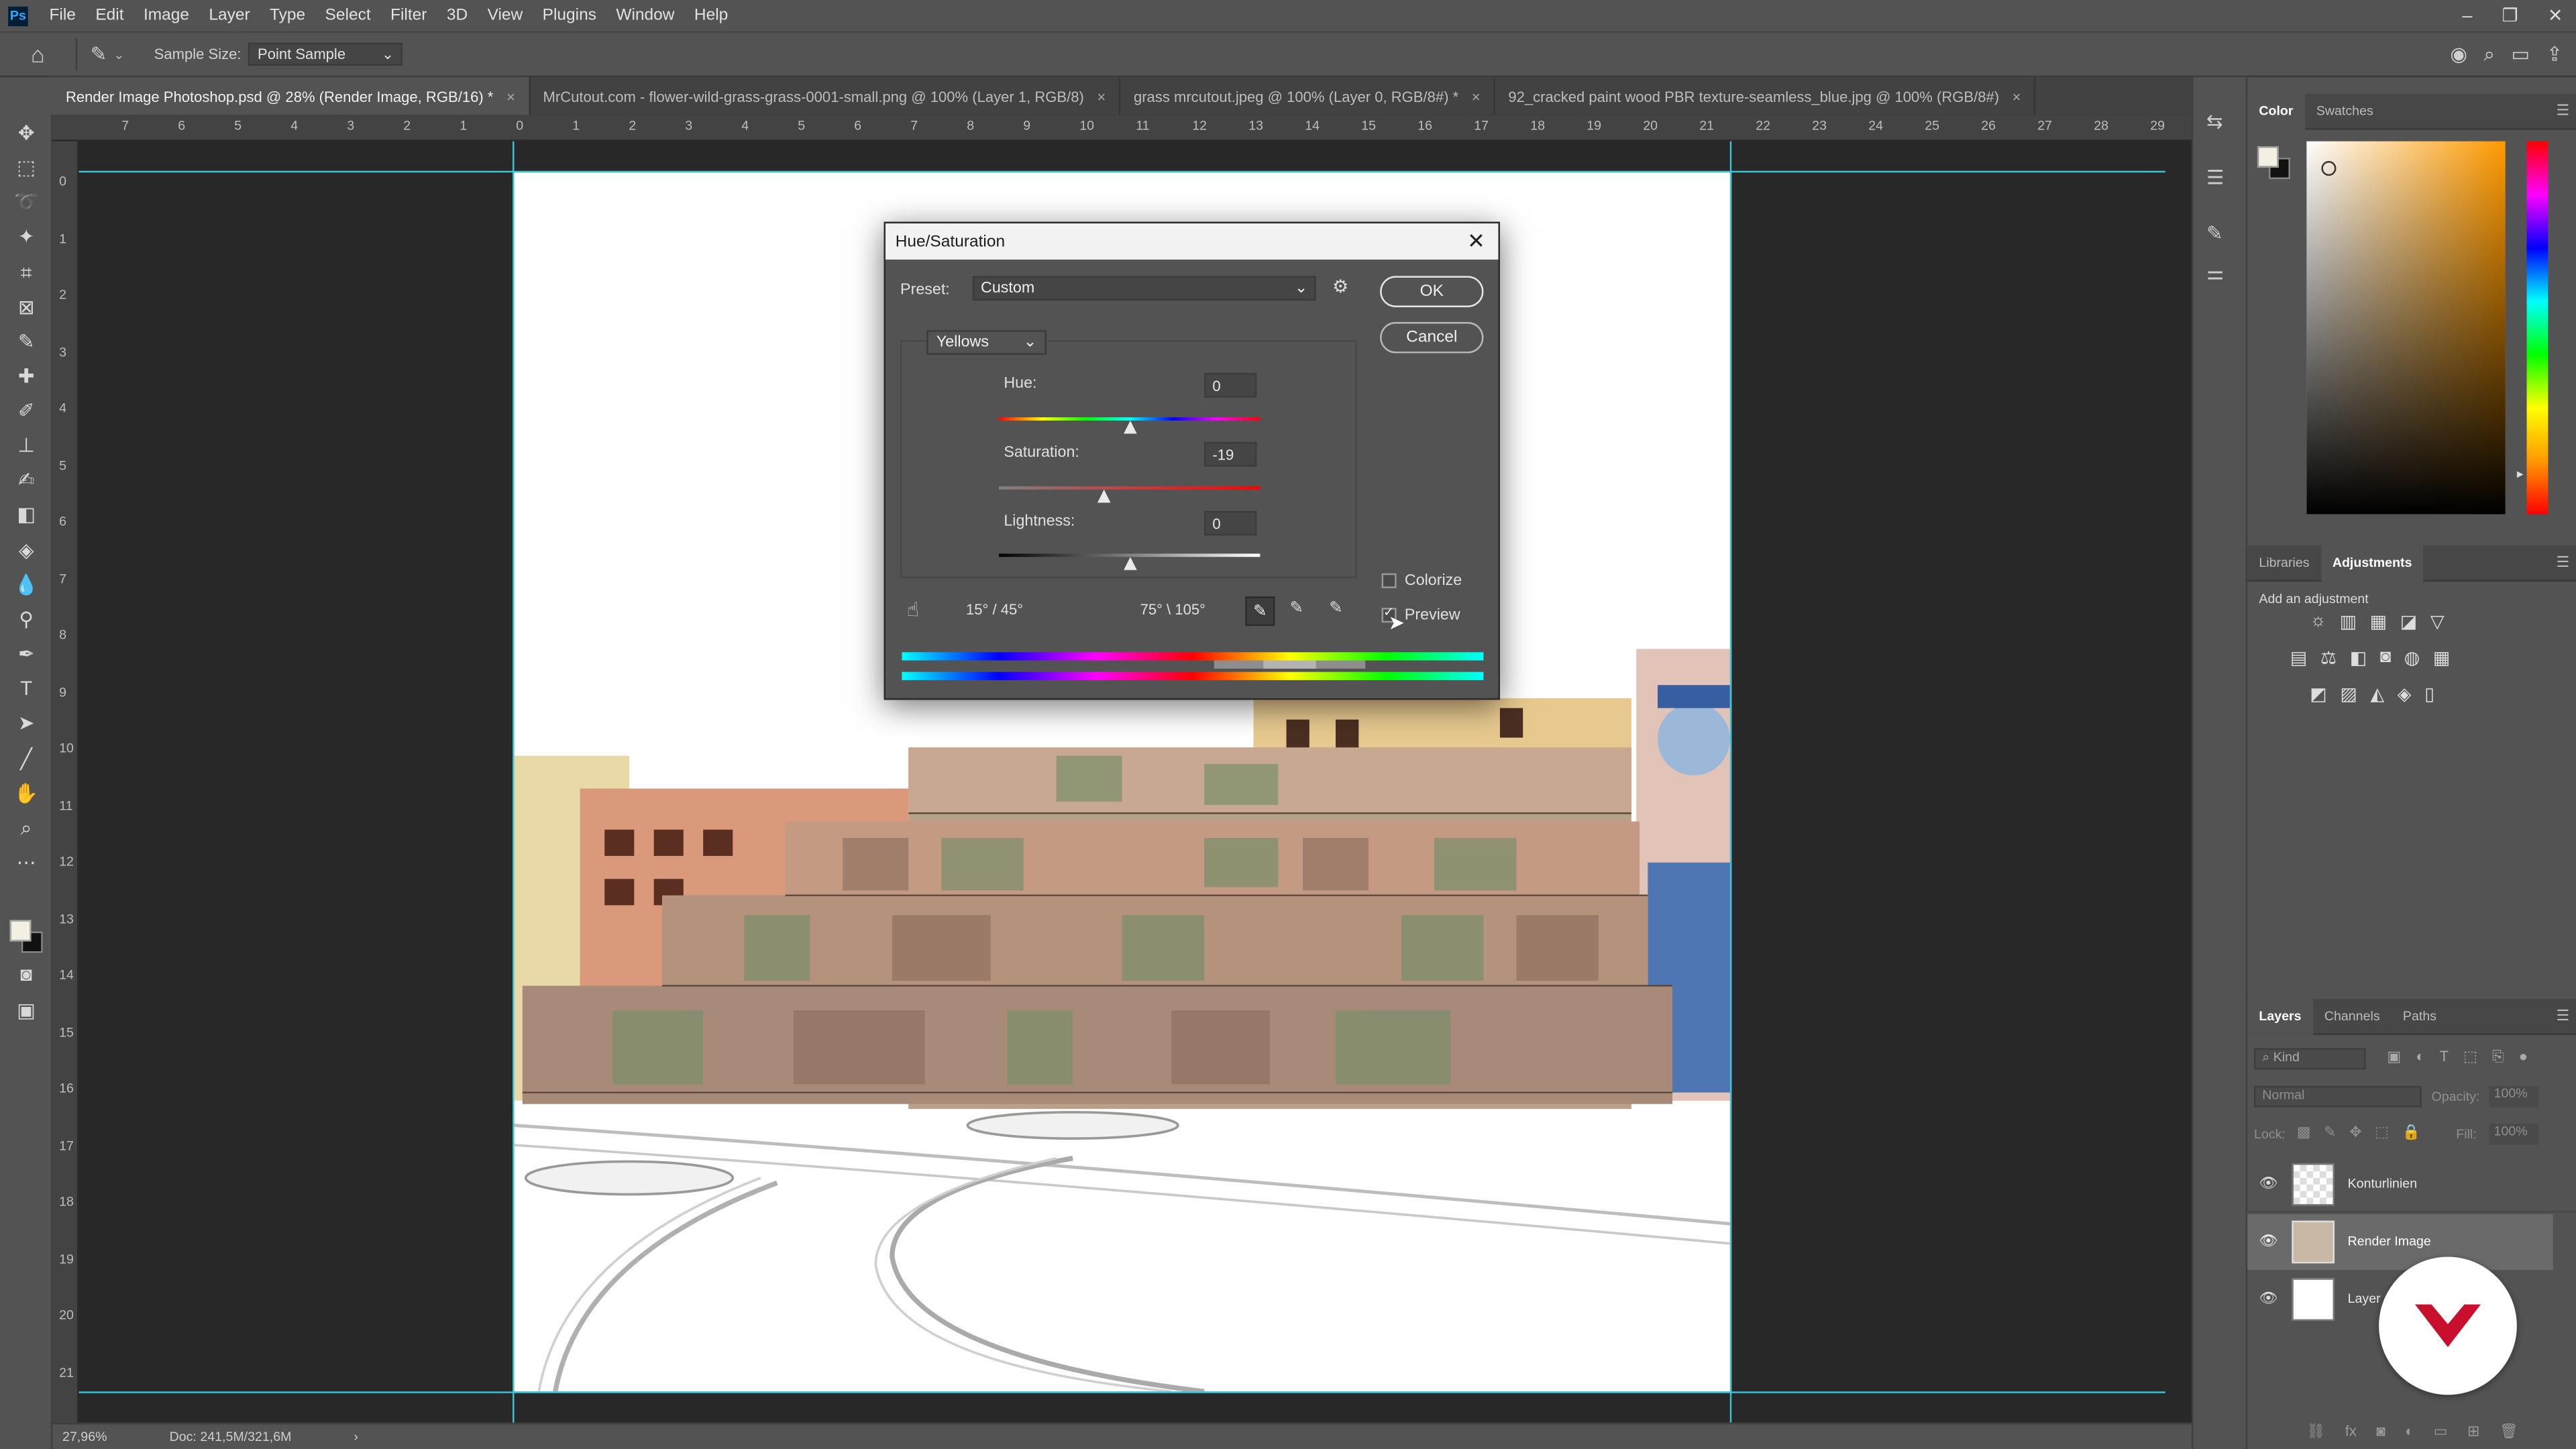  Describe the element at coordinates (1230, 523) in the screenshot. I see `lightness-input: 0` at that location.